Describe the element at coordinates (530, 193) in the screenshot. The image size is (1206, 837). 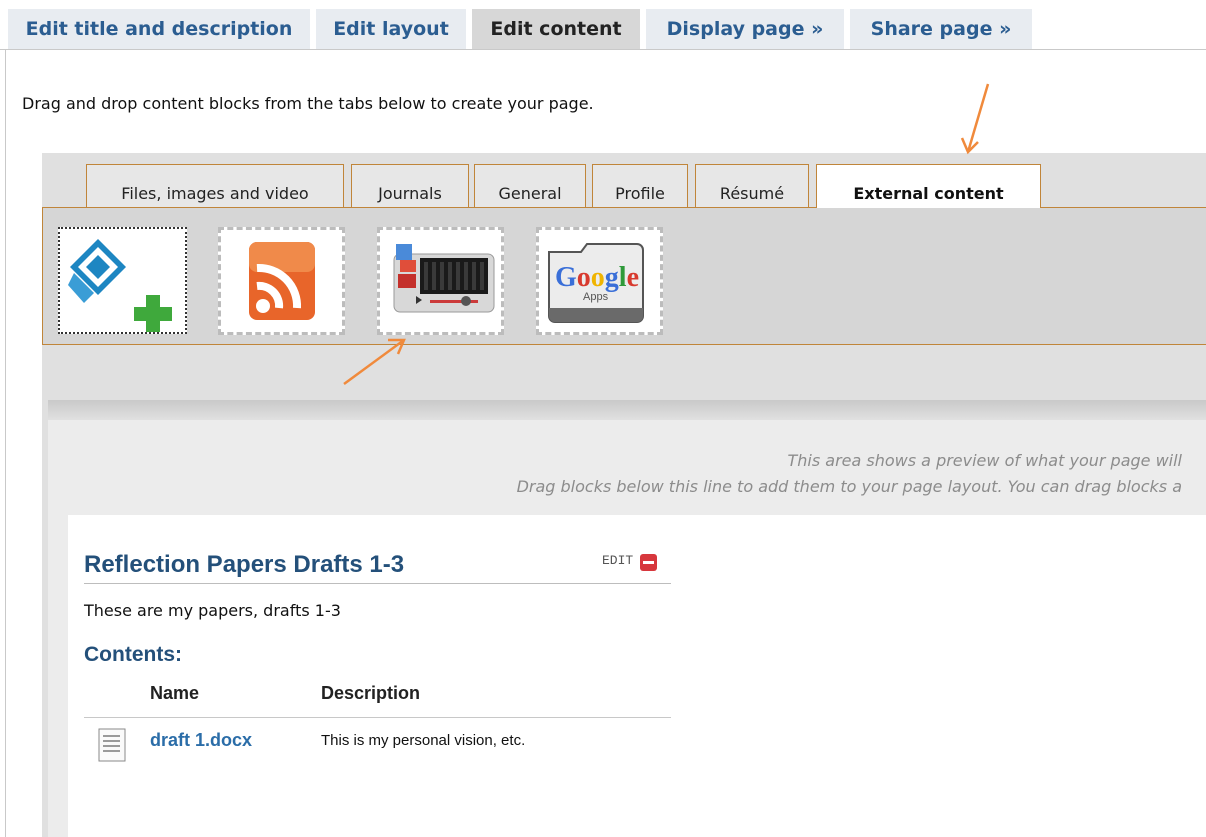
I see `tab-label: General` at that location.